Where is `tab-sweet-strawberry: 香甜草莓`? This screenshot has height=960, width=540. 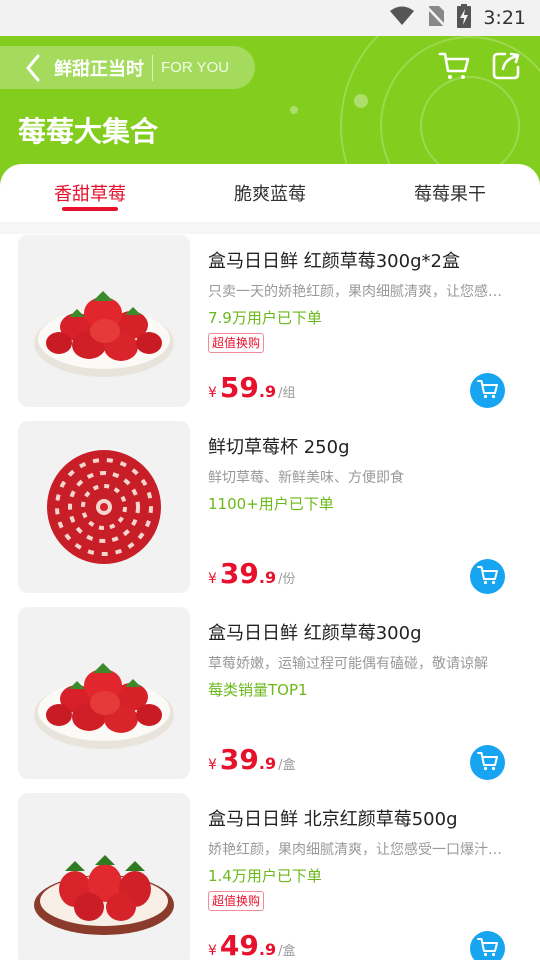 tab-sweet-strawberry: 香甜草莓 is located at coordinates (90, 193).